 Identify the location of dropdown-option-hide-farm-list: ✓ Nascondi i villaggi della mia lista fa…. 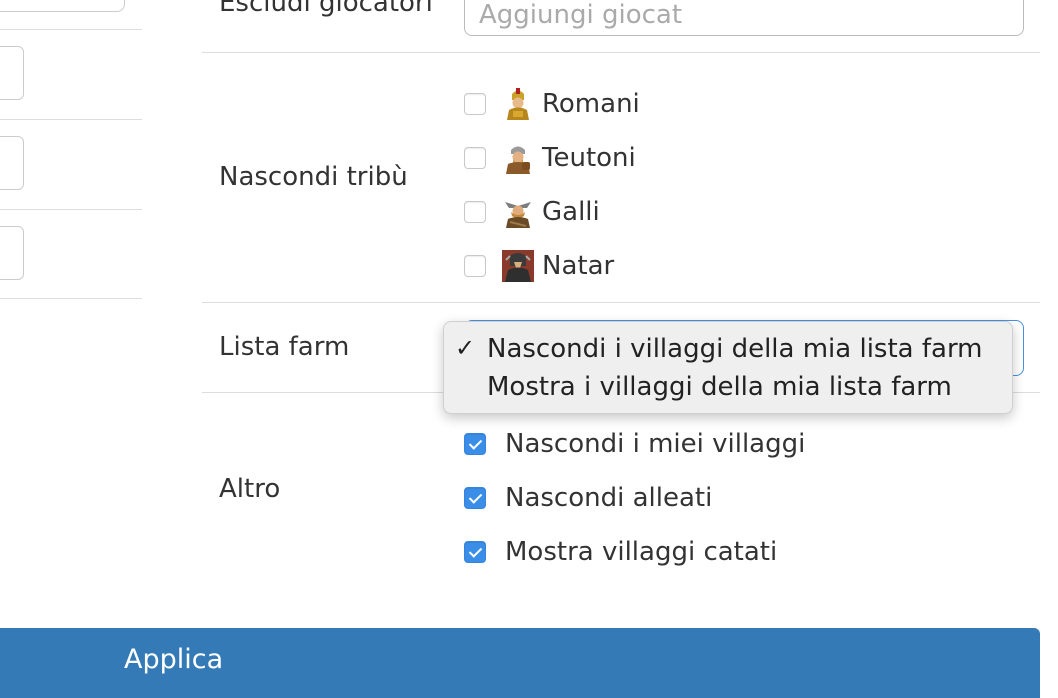
(728, 347).